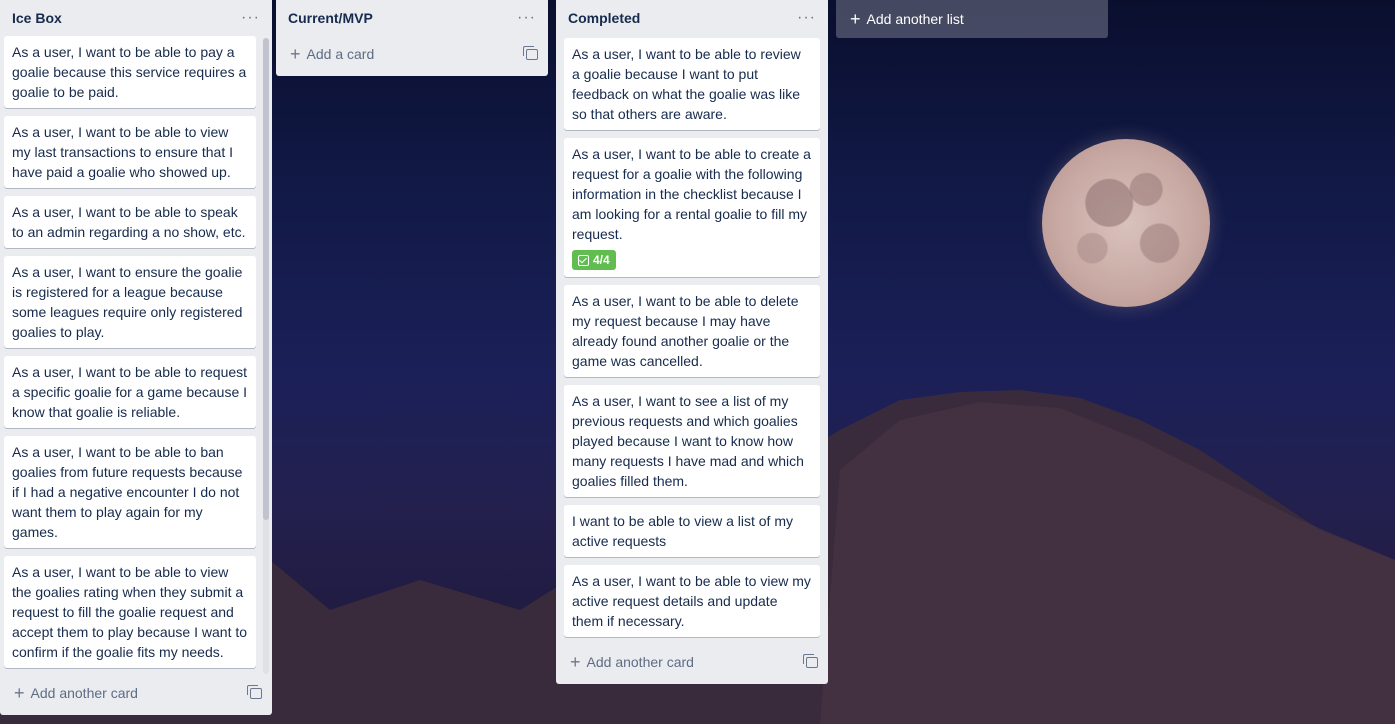 Image resolution: width=1395 pixels, height=724 pixels. What do you see at coordinates (1126, 223) in the screenshot?
I see `moon` at bounding box center [1126, 223].